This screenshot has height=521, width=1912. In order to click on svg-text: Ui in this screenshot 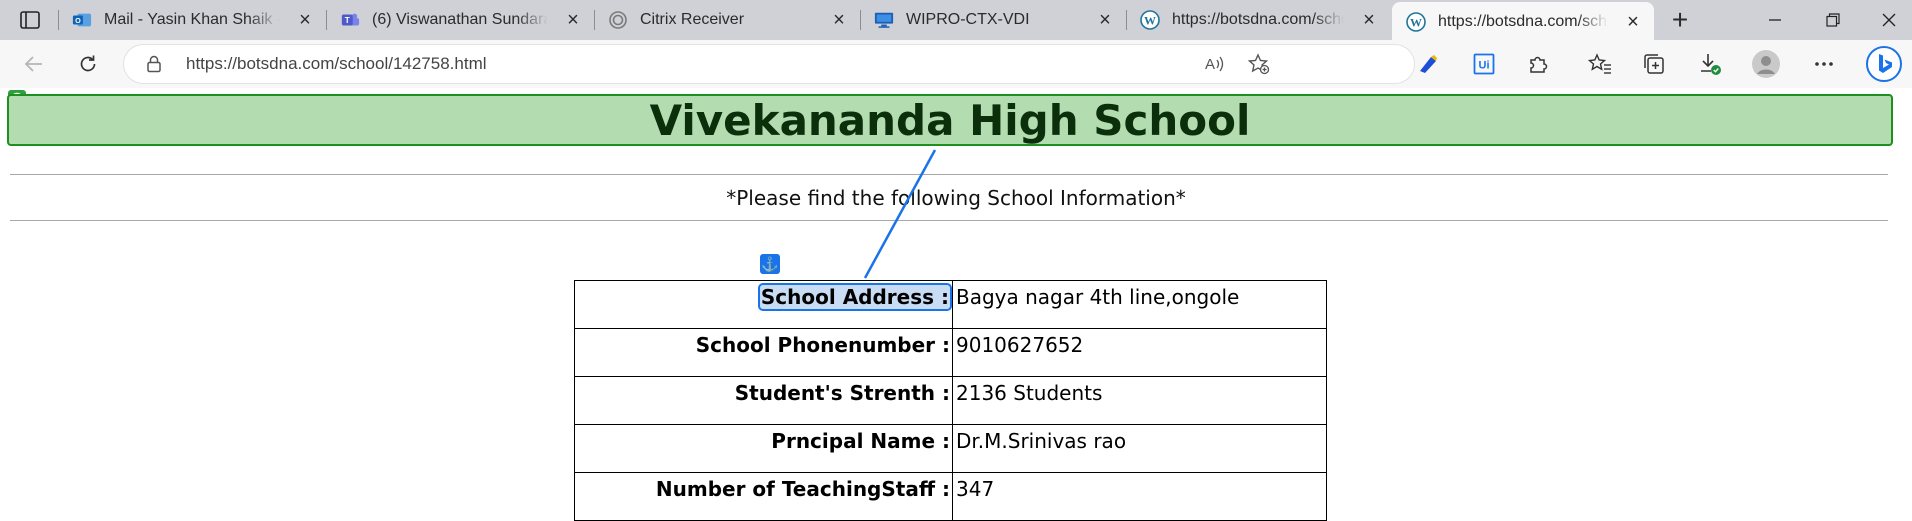, I will do `click(1484, 66)`.